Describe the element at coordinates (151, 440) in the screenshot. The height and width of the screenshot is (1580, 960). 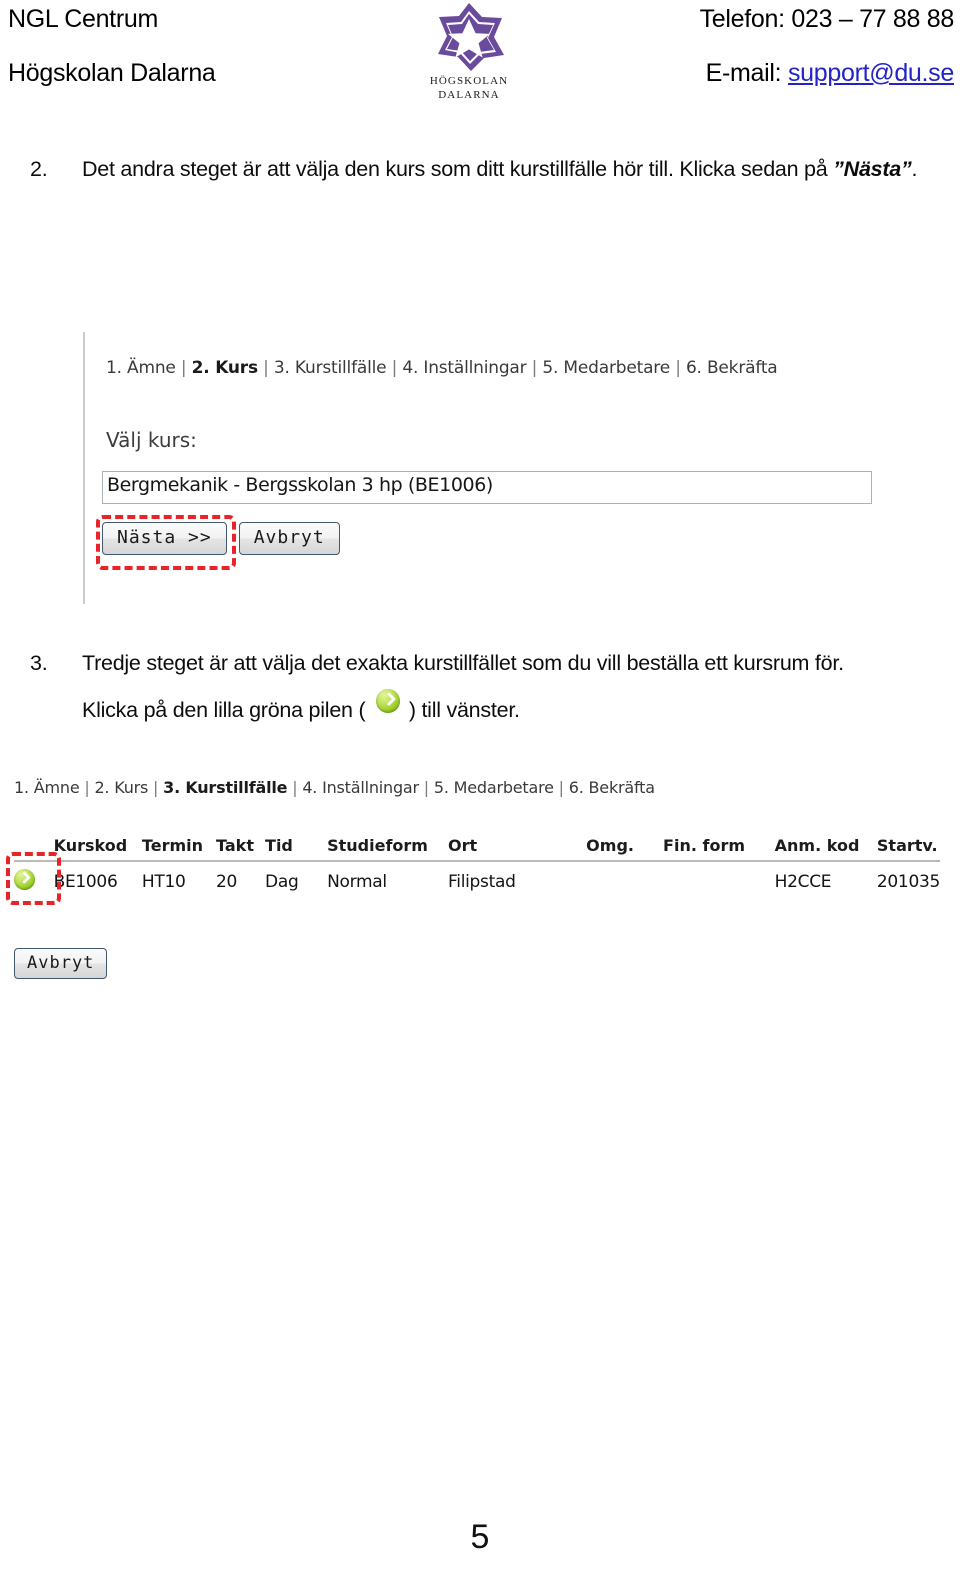
I see `valj-kurs-label: Välj kurs:` at that location.